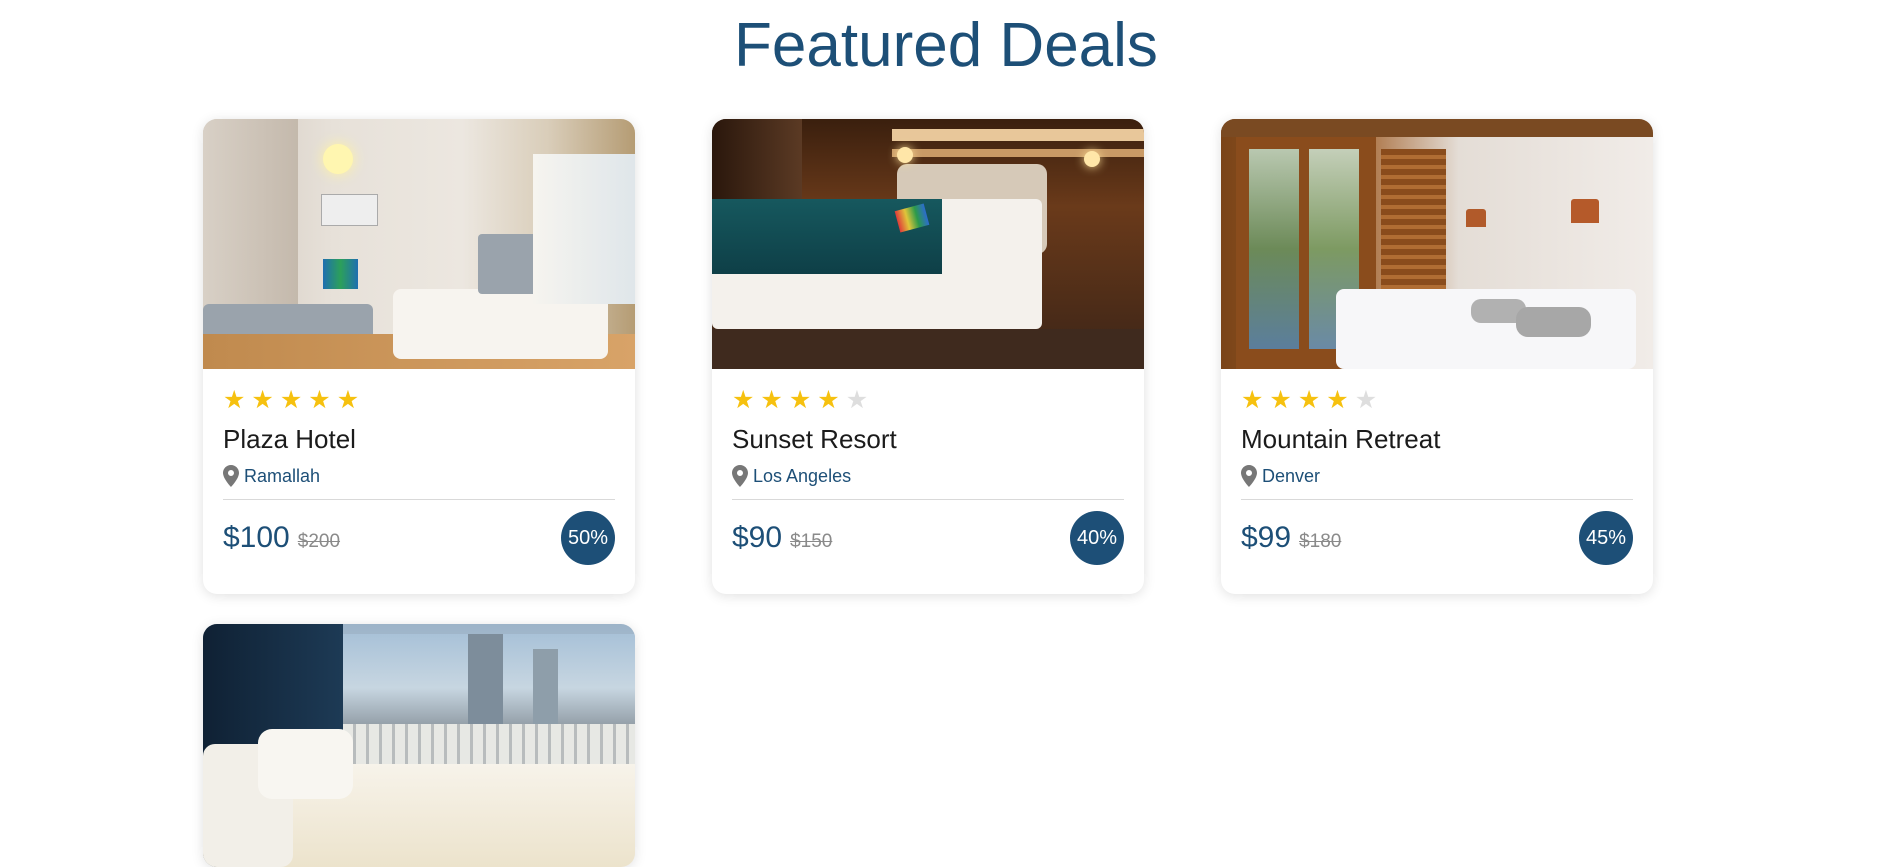  I want to click on hotel-location: Los Angeles, so click(928, 476).